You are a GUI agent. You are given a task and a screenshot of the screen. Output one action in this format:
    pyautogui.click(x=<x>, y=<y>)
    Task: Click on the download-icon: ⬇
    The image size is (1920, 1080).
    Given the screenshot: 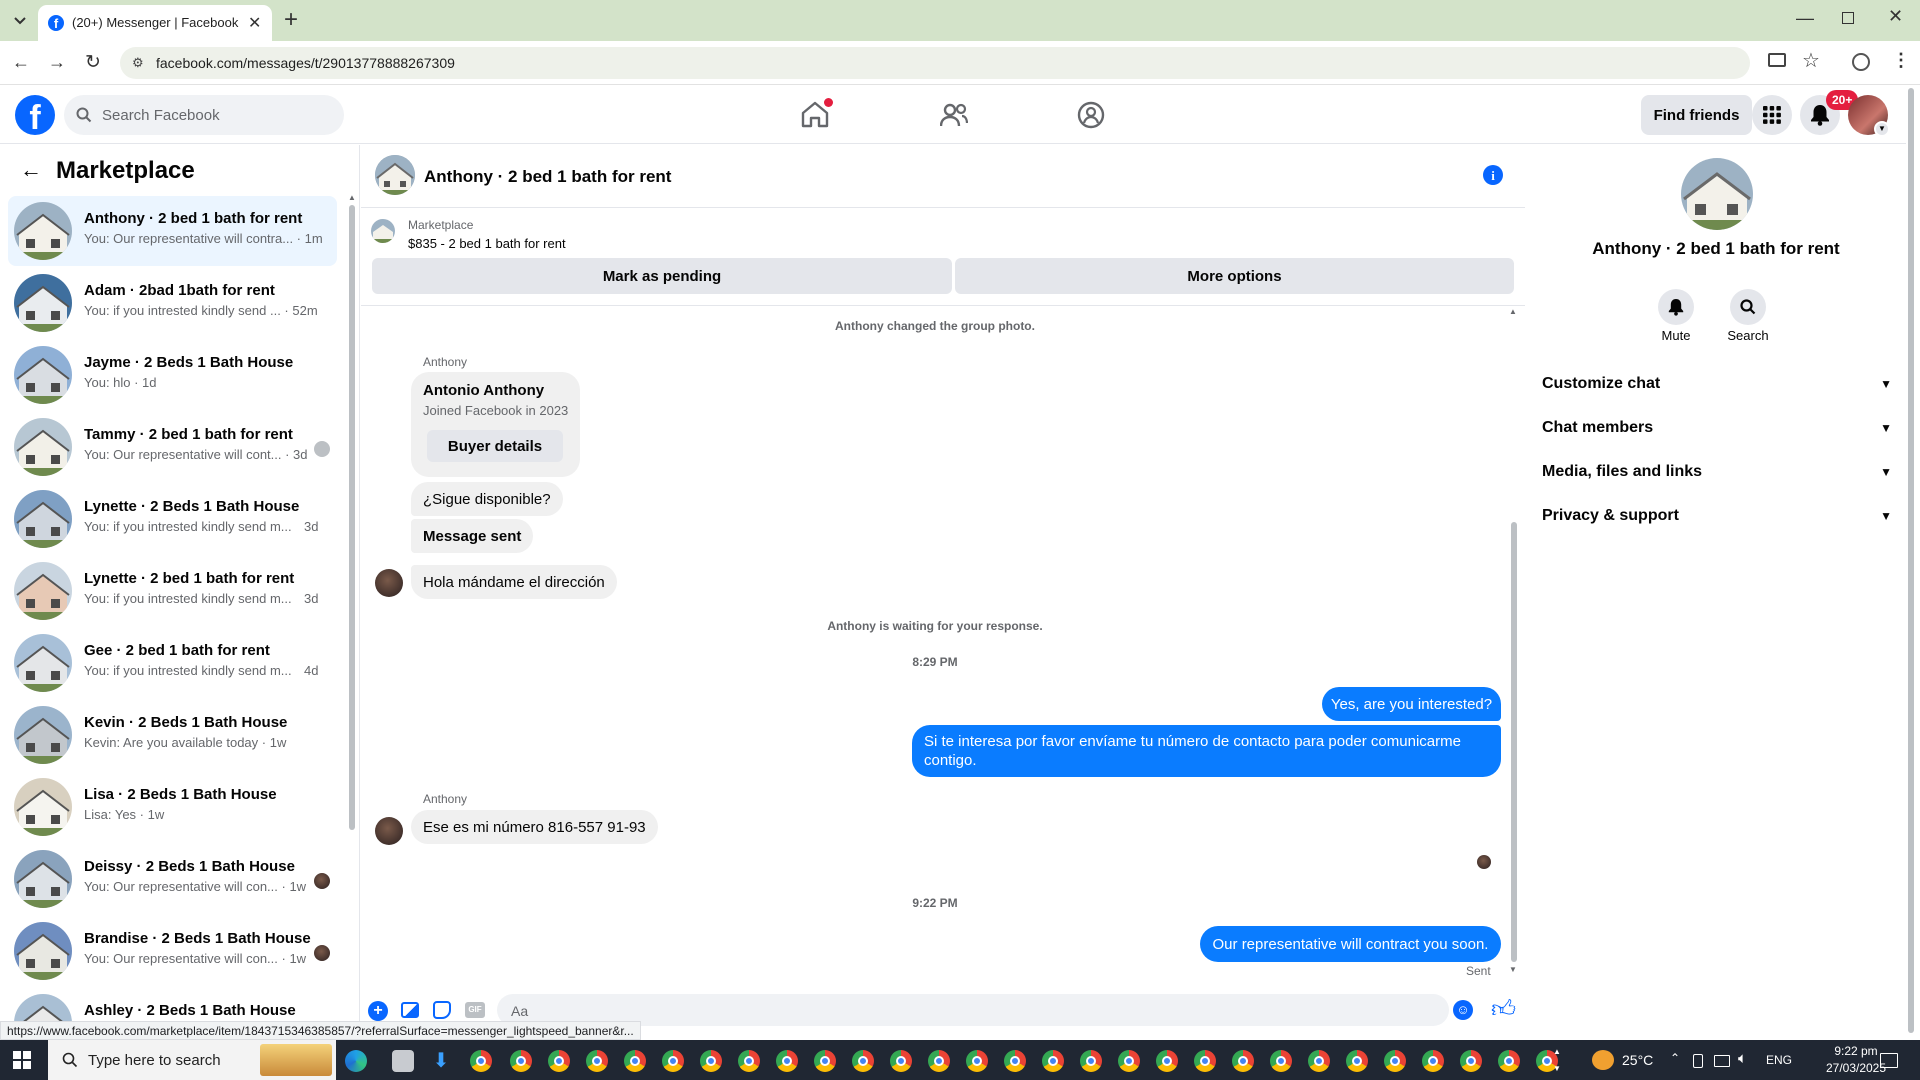 What is the action you would take?
    pyautogui.click(x=441, y=1061)
    